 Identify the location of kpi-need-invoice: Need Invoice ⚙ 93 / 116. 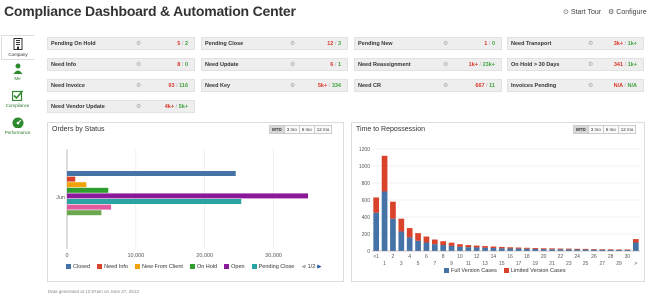
(121, 85).